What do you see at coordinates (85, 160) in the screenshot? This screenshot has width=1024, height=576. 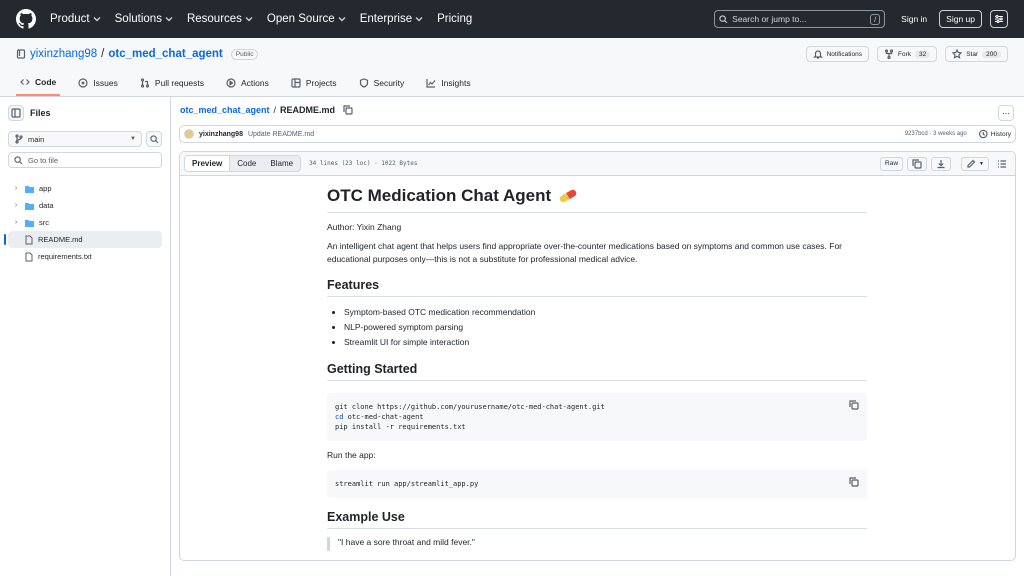 I see `go-to-file-input: Go to file` at bounding box center [85, 160].